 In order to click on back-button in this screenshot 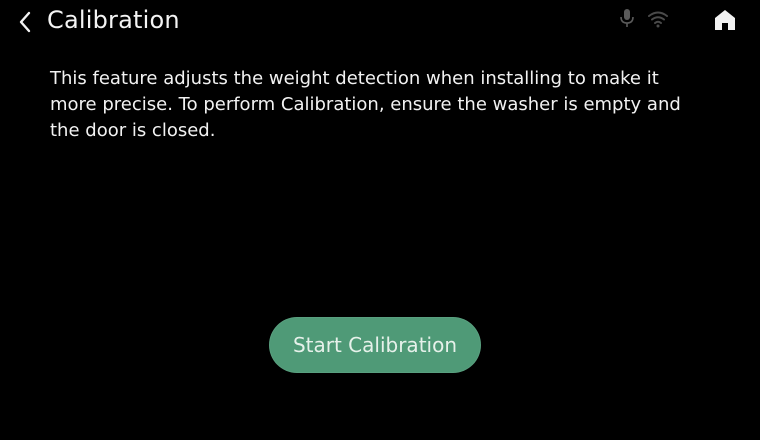, I will do `click(27, 21)`.